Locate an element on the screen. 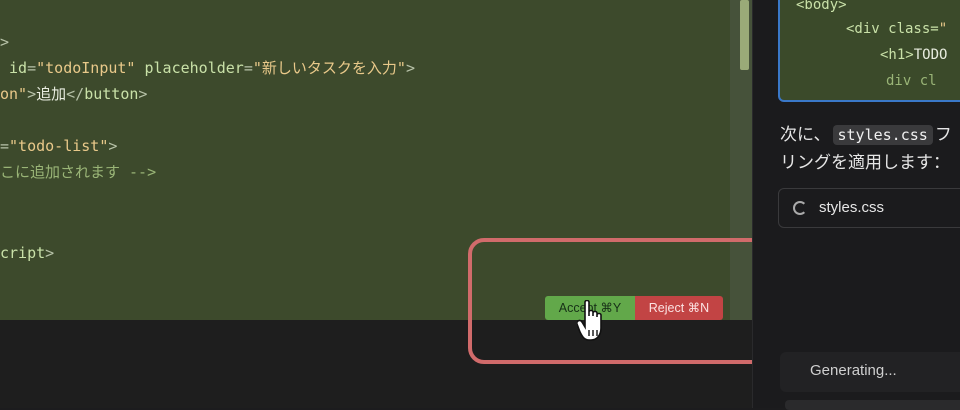 The image size is (960, 410). editor-scrollbar-thumb is located at coordinates (744, 35).